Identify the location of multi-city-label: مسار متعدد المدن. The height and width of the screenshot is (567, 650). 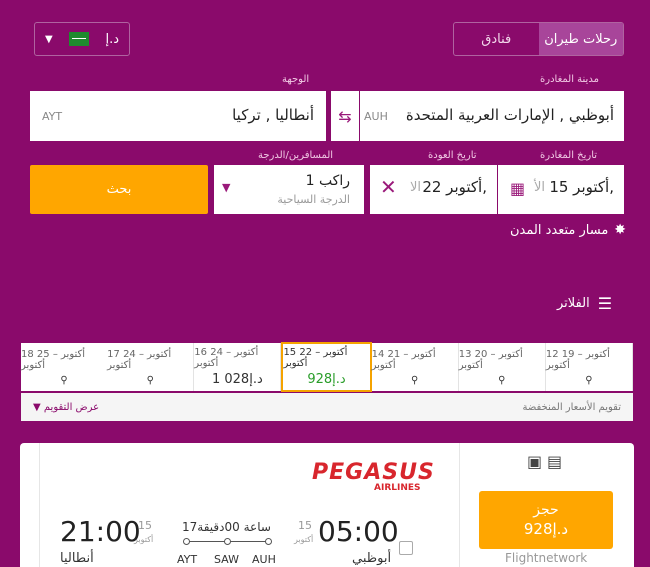
(559, 230).